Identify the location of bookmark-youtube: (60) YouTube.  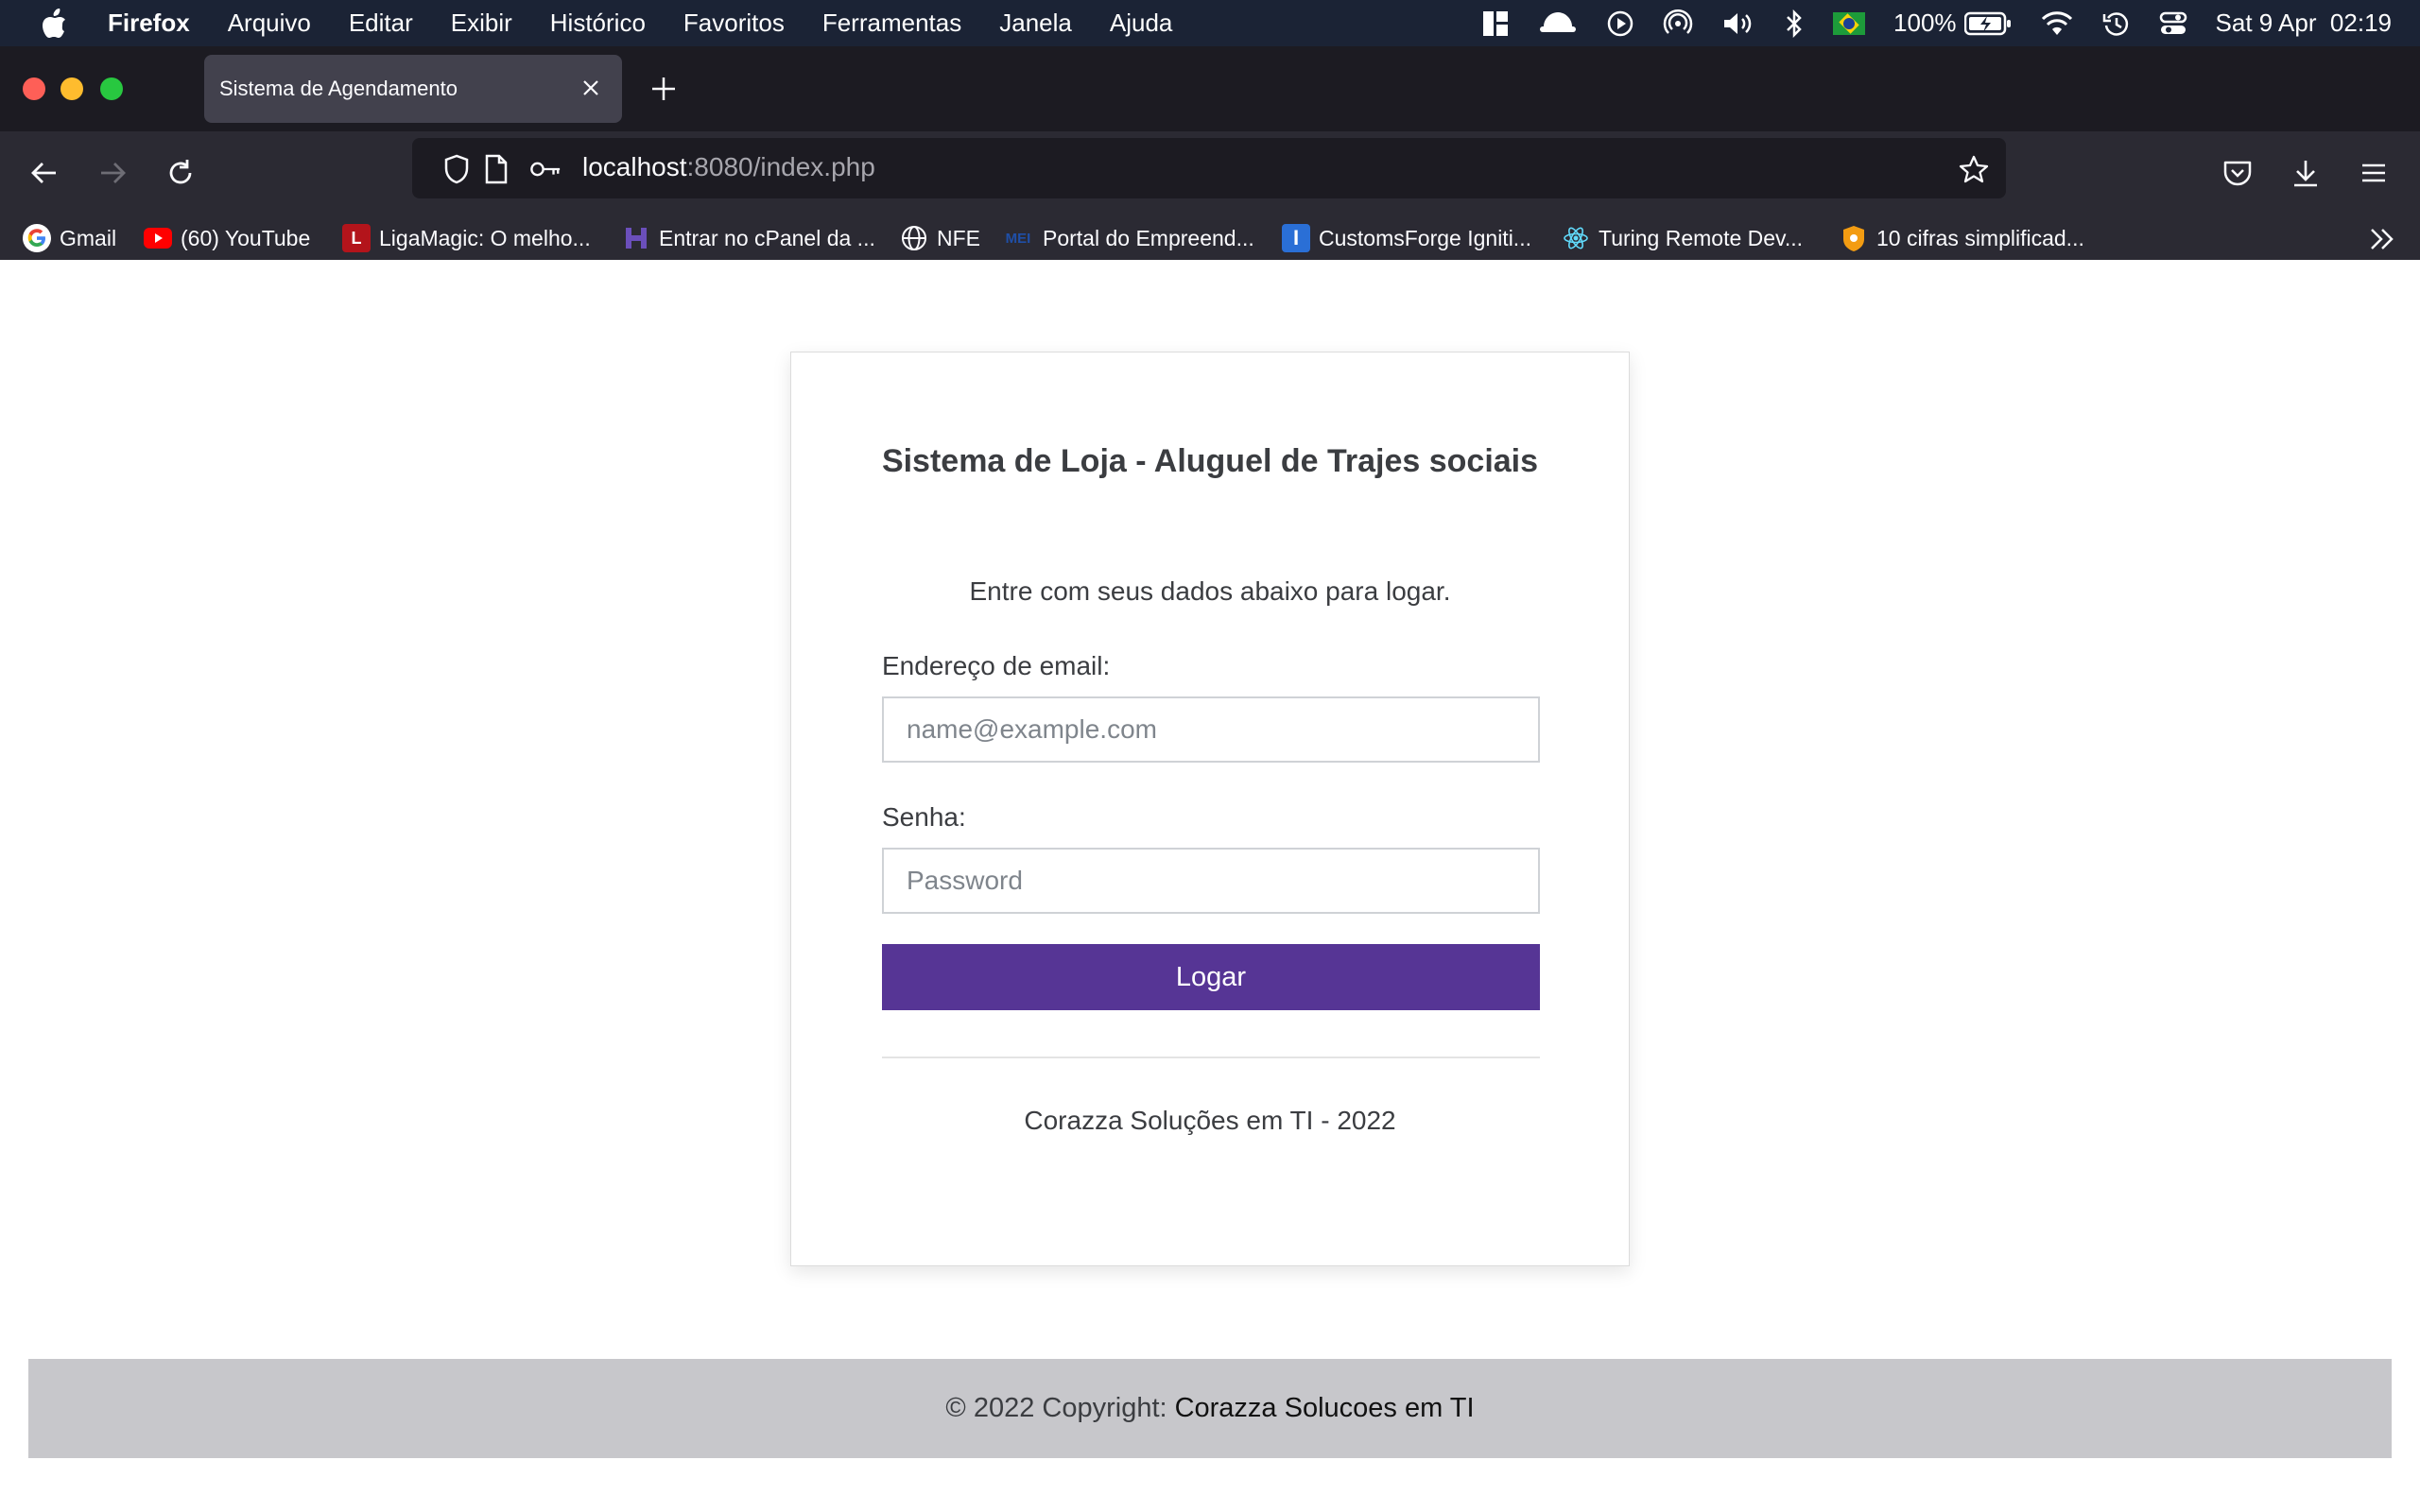
(227, 238).